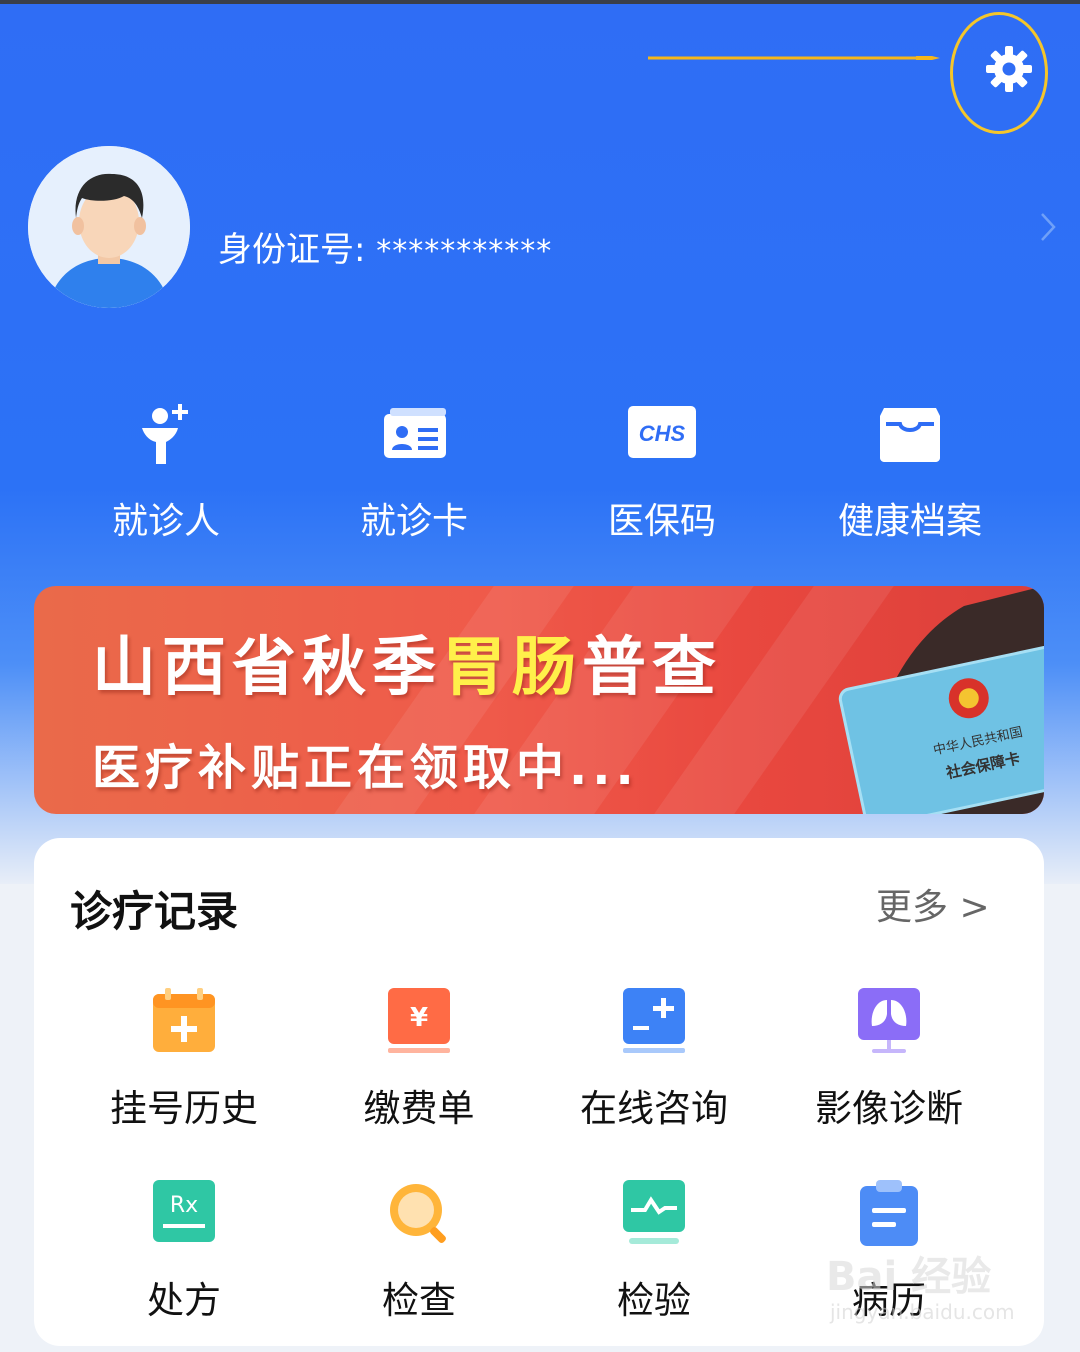 The width and height of the screenshot is (1080, 1352). I want to click on gear-icon, so click(1009, 69).